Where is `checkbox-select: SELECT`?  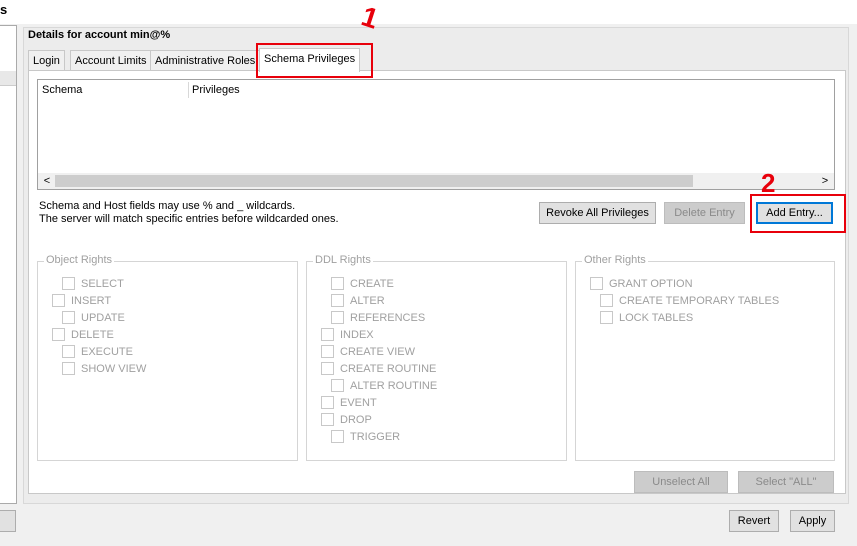 checkbox-select: SELECT is located at coordinates (93, 283).